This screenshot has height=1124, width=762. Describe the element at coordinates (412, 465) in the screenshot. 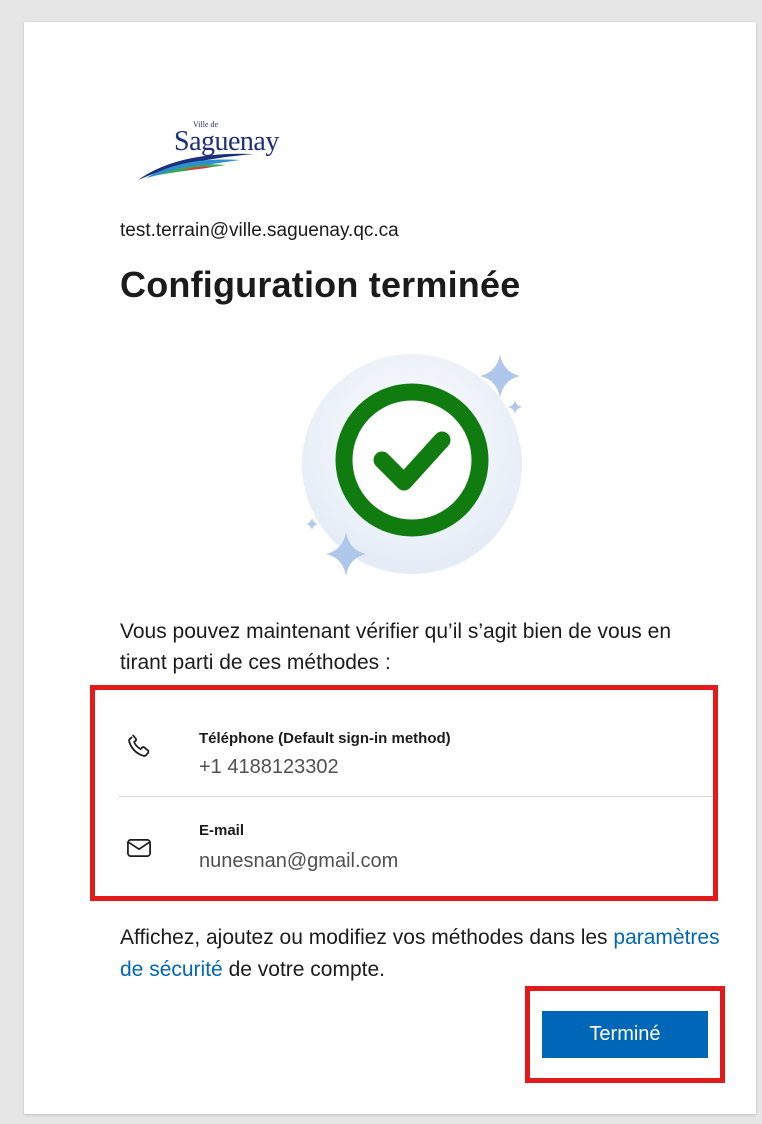

I see `success-check-icon` at that location.